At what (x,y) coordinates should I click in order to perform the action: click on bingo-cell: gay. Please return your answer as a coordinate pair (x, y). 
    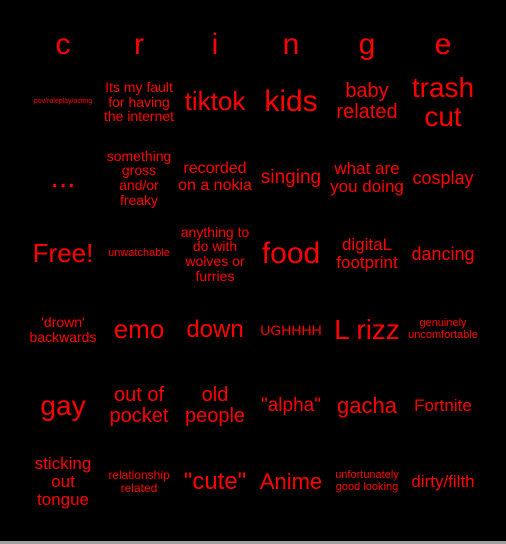
    Looking at the image, I should click on (63, 406).